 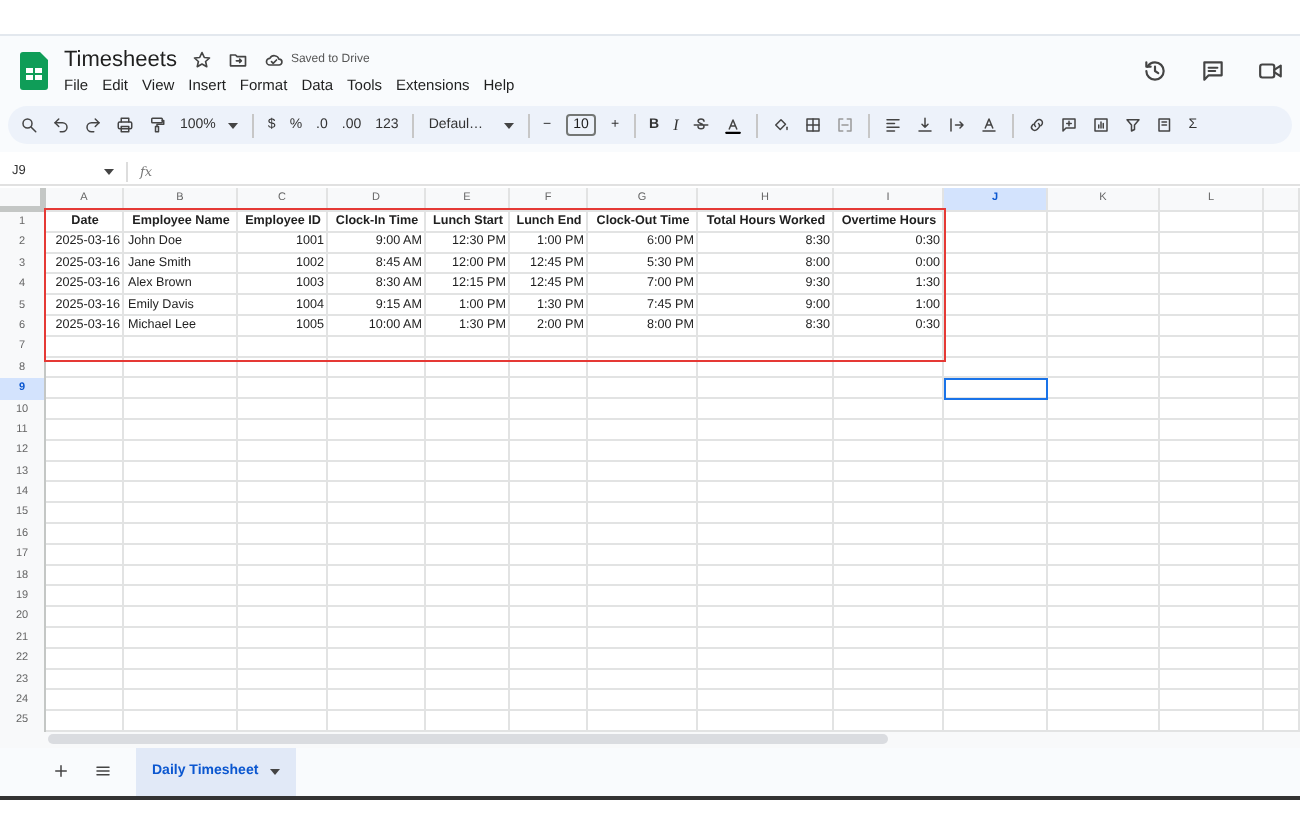 What do you see at coordinates (34, 70) in the screenshot?
I see `spreadsheet-logo-icon` at bounding box center [34, 70].